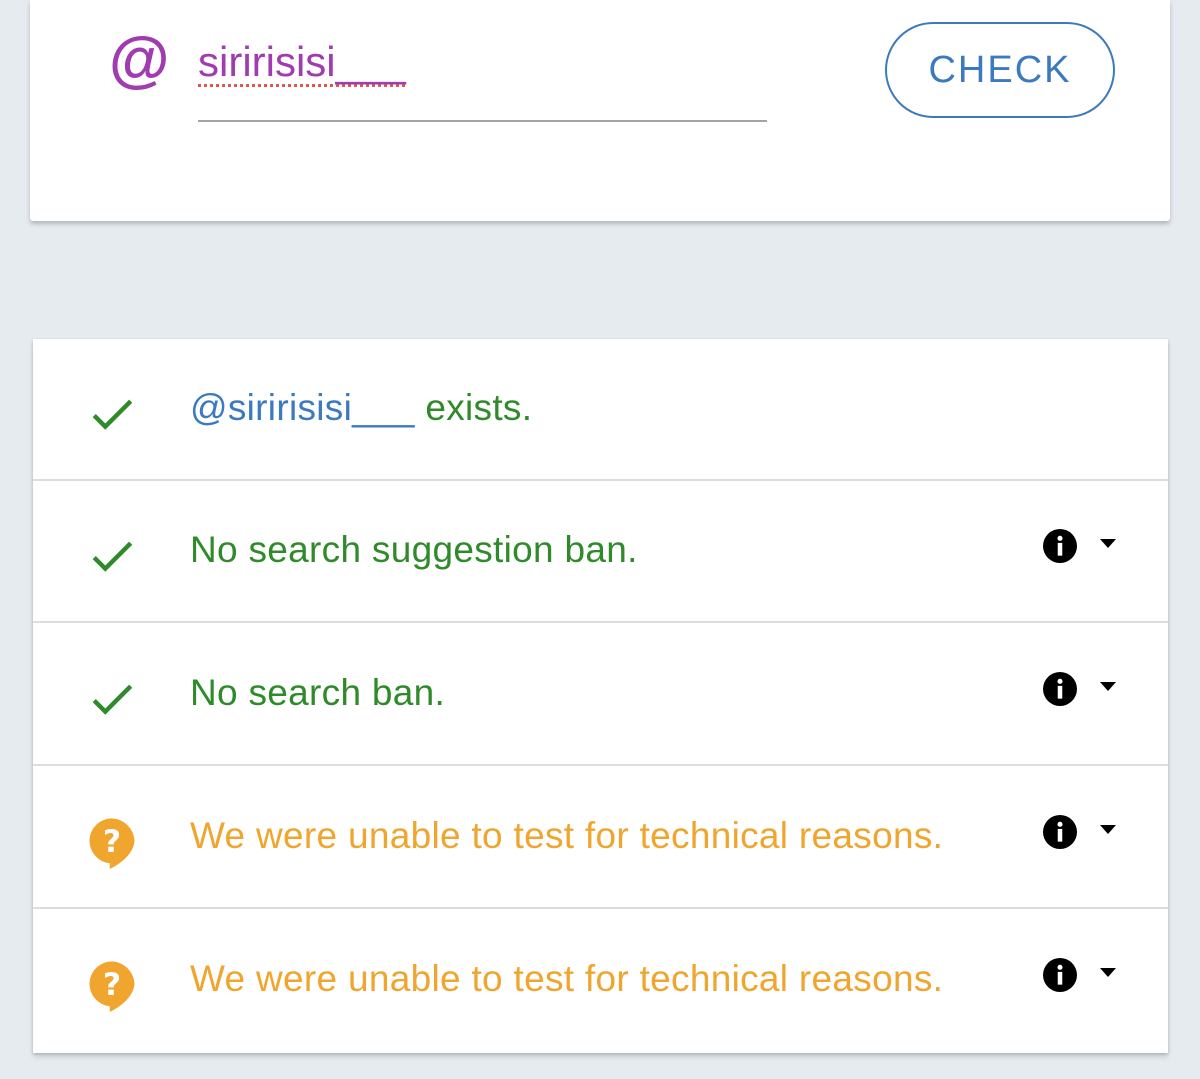  Describe the element at coordinates (473, 407) in the screenshot. I see `result-text-suffix: exists.` at that location.